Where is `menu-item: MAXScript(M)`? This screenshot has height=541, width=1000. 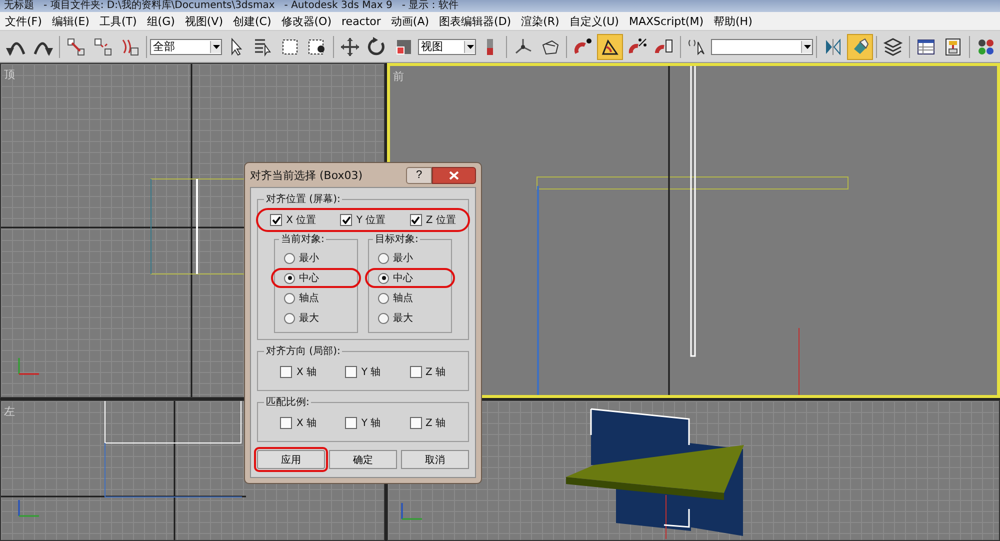
menu-item: MAXScript(M) is located at coordinates (666, 21).